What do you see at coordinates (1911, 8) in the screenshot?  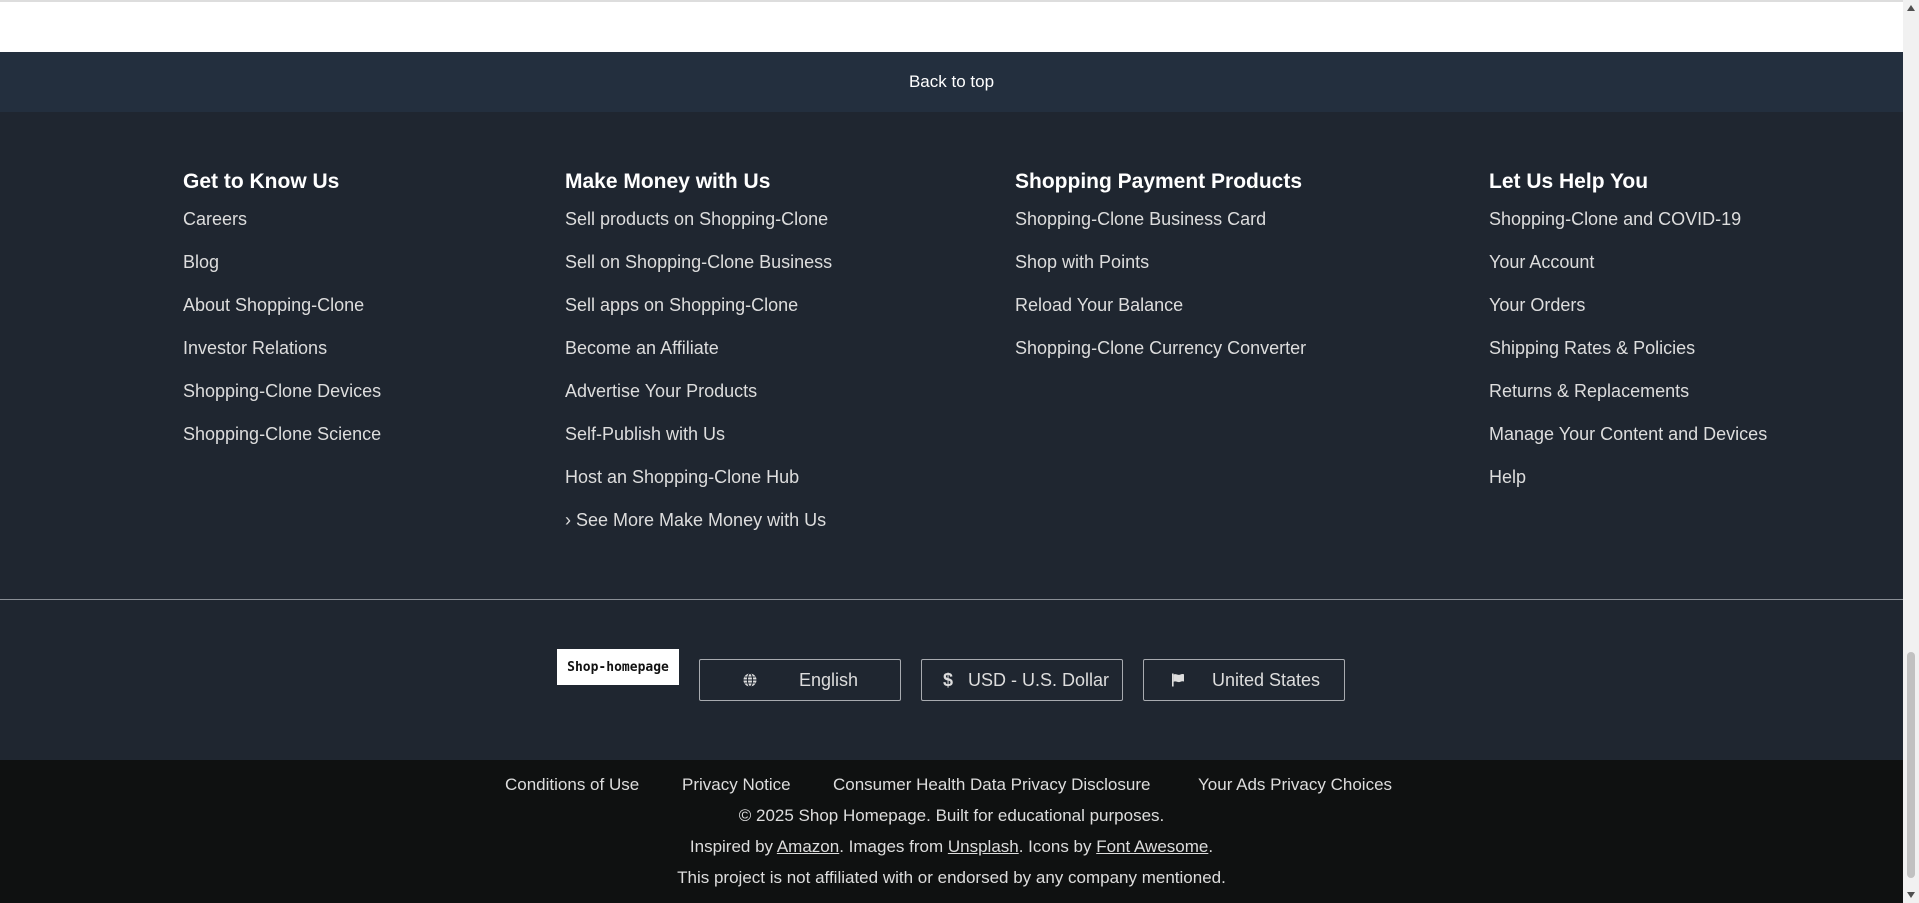 I see `scroll-up-arrow-icon` at bounding box center [1911, 8].